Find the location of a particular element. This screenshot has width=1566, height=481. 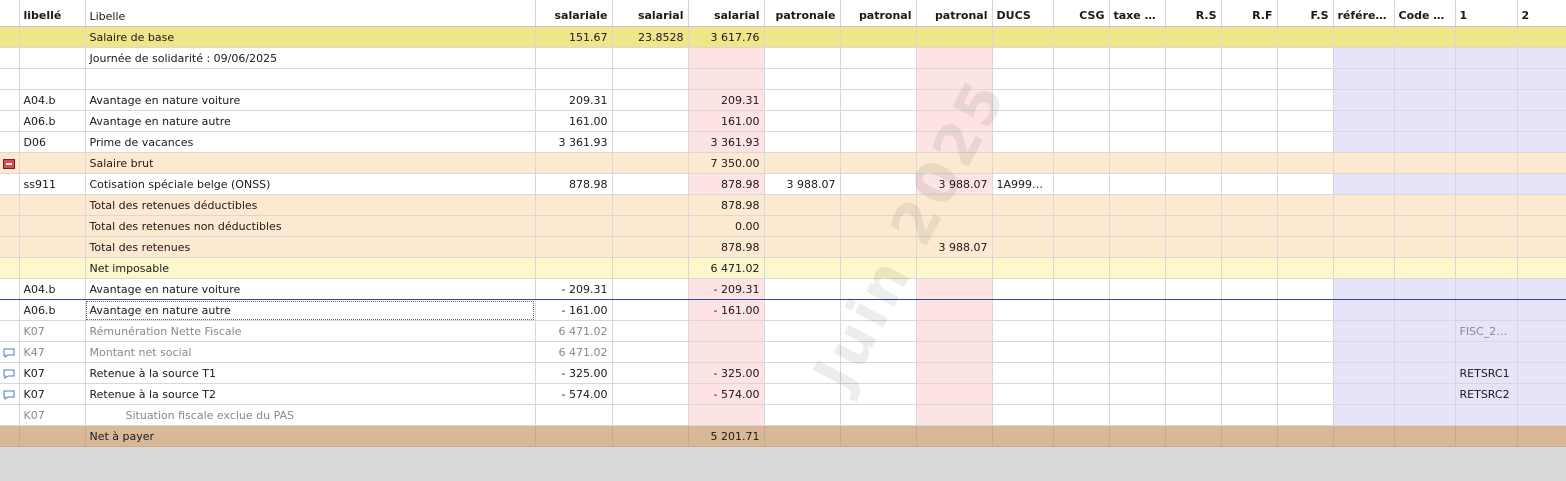

cell-taux is located at coordinates (650, 58).